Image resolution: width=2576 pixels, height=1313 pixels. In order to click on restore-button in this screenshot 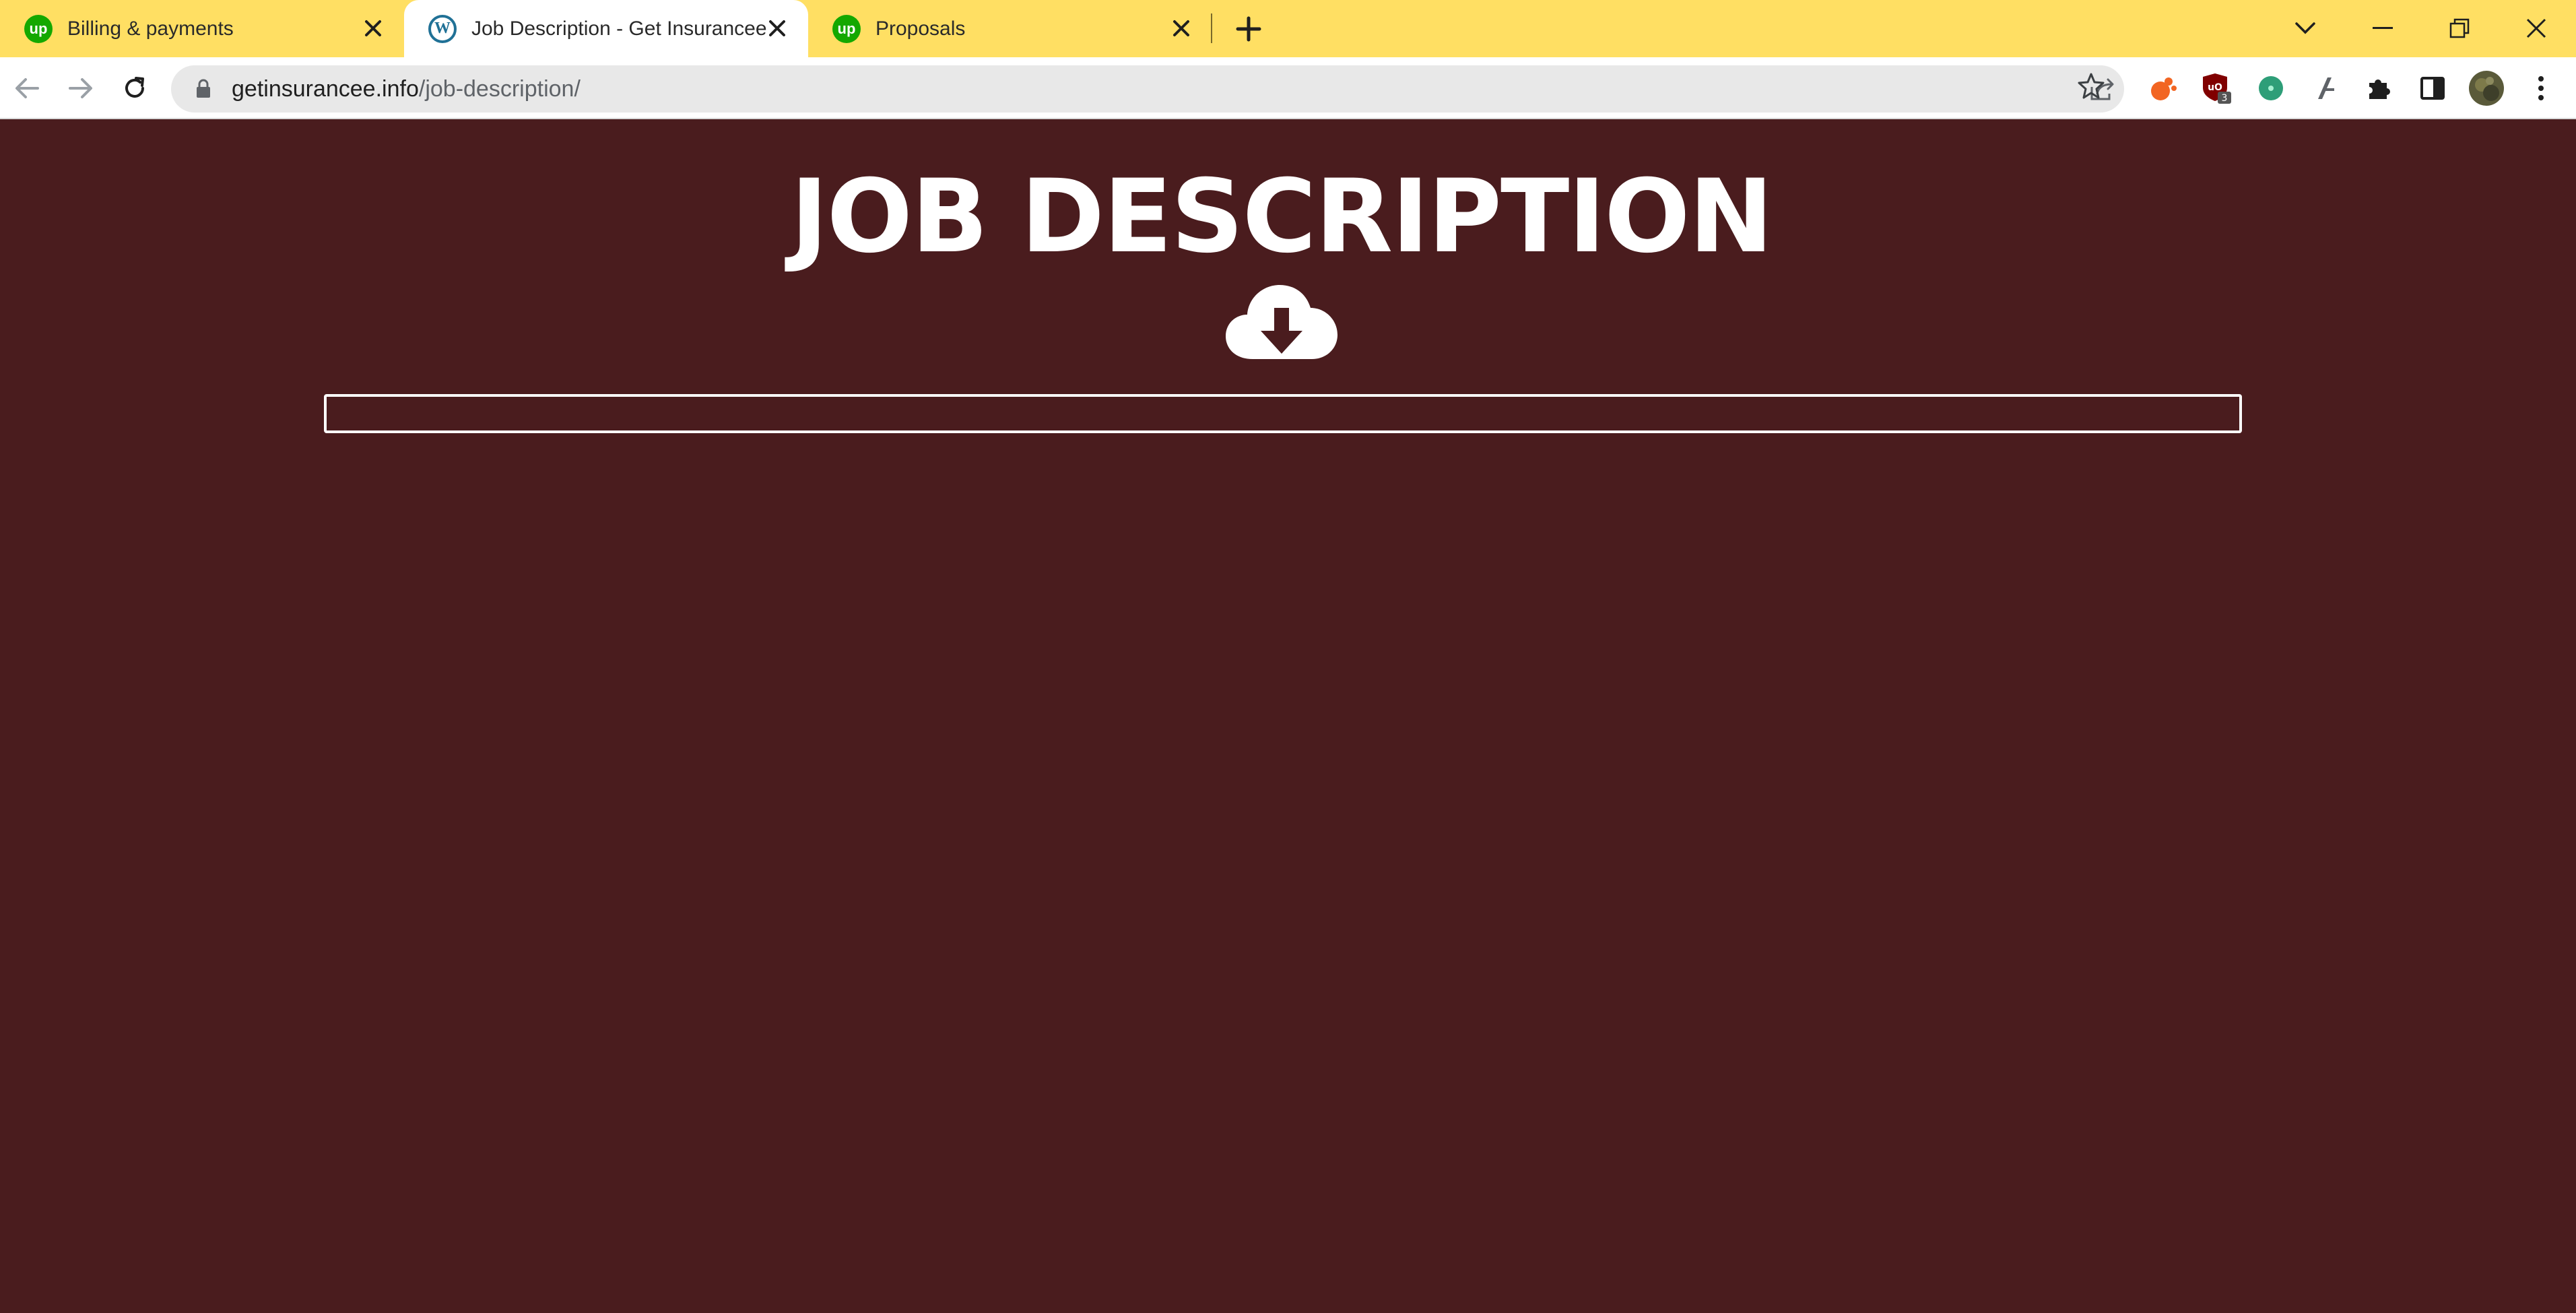, I will do `click(2459, 28)`.